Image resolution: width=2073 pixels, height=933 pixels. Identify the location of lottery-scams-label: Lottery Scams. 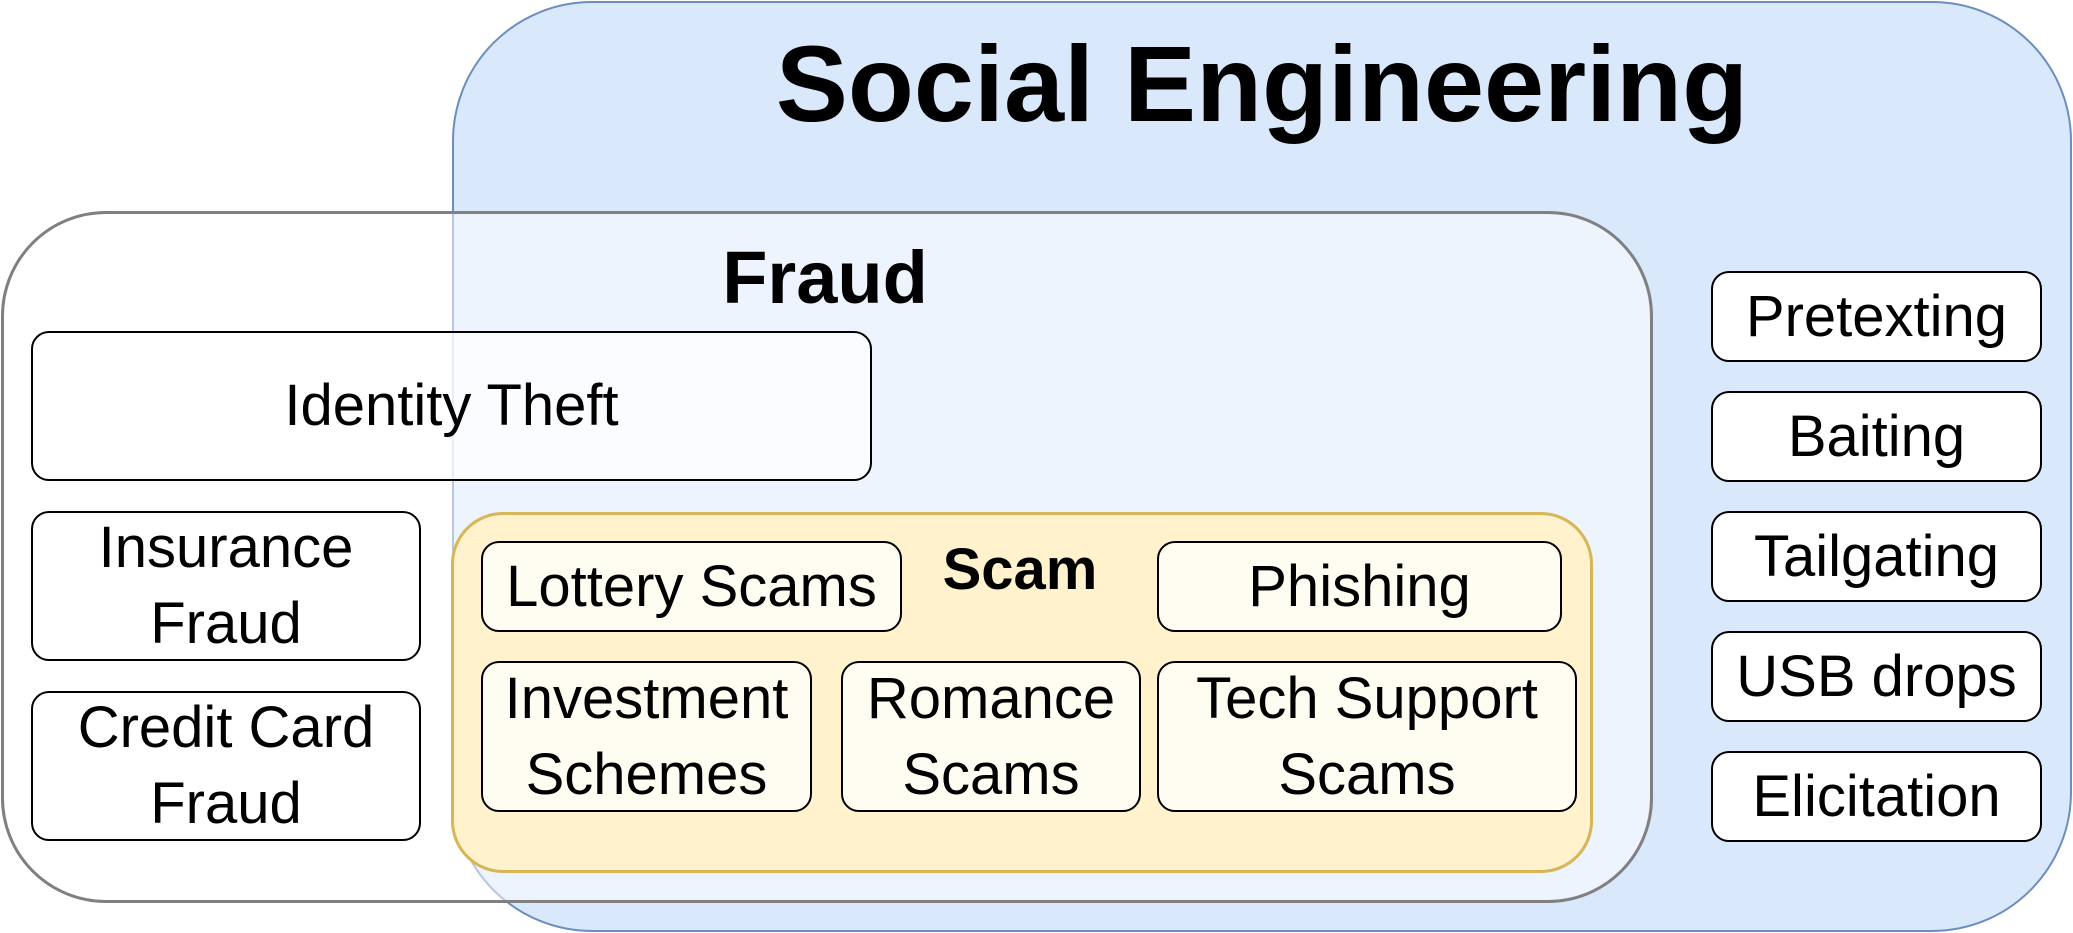
(691, 586).